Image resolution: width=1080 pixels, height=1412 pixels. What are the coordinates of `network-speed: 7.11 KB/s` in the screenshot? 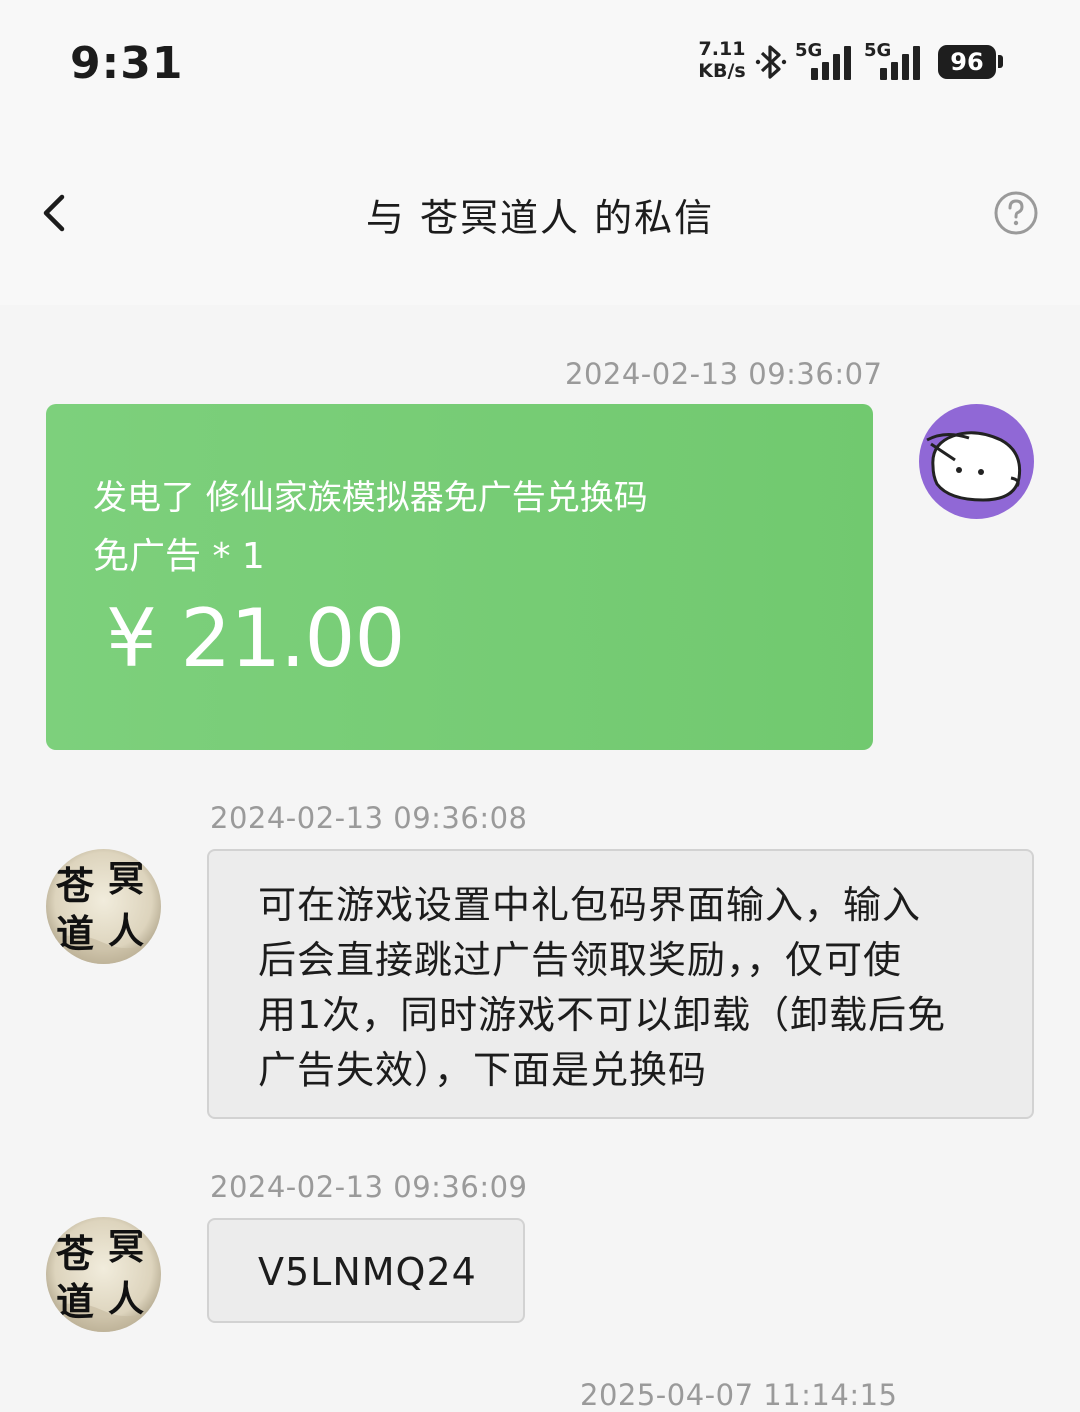 It's located at (722, 60).